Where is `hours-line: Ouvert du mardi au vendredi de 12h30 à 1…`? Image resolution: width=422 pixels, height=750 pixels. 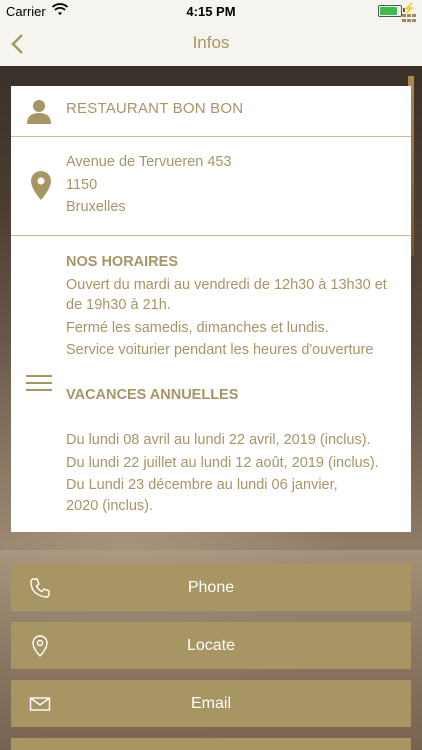 hours-line: Ouvert du mardi au vendredi de 12h30 à 1… is located at coordinates (226, 285).